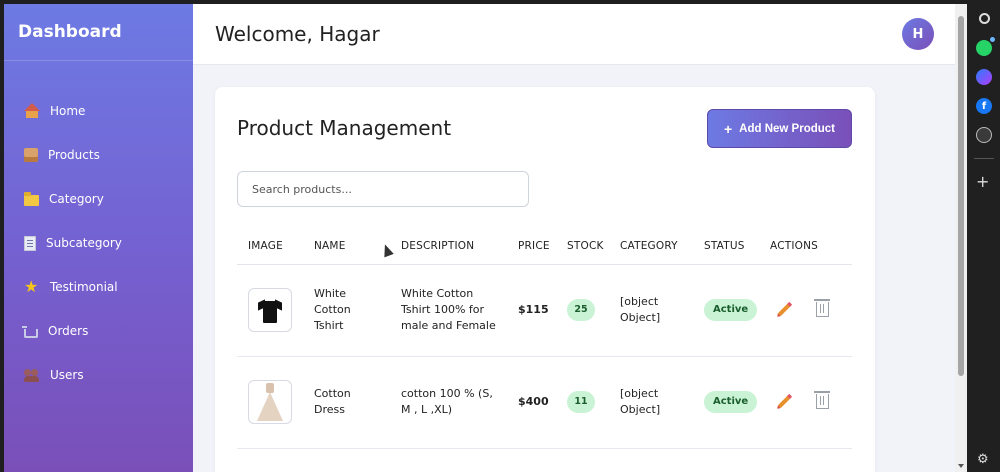 This screenshot has height=472, width=1000. Describe the element at coordinates (984, 77) in the screenshot. I see `messenger-icon` at that location.